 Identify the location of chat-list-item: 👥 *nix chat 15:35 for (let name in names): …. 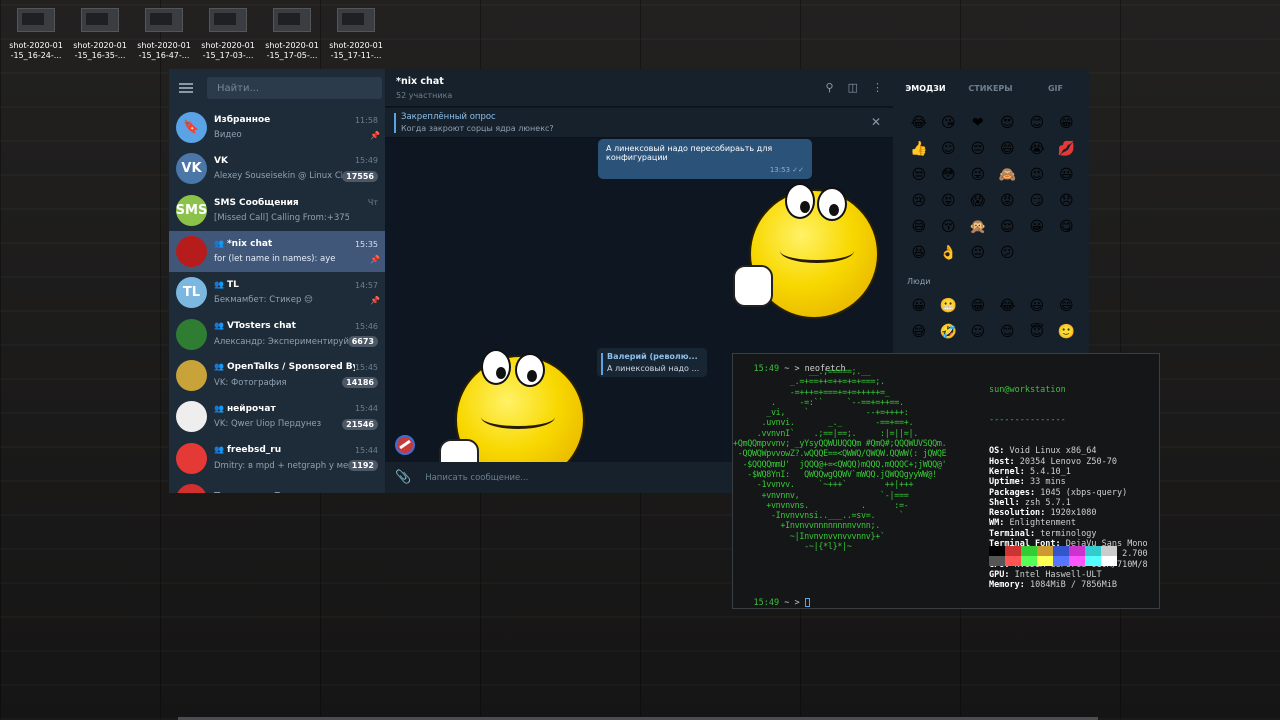
(277, 251).